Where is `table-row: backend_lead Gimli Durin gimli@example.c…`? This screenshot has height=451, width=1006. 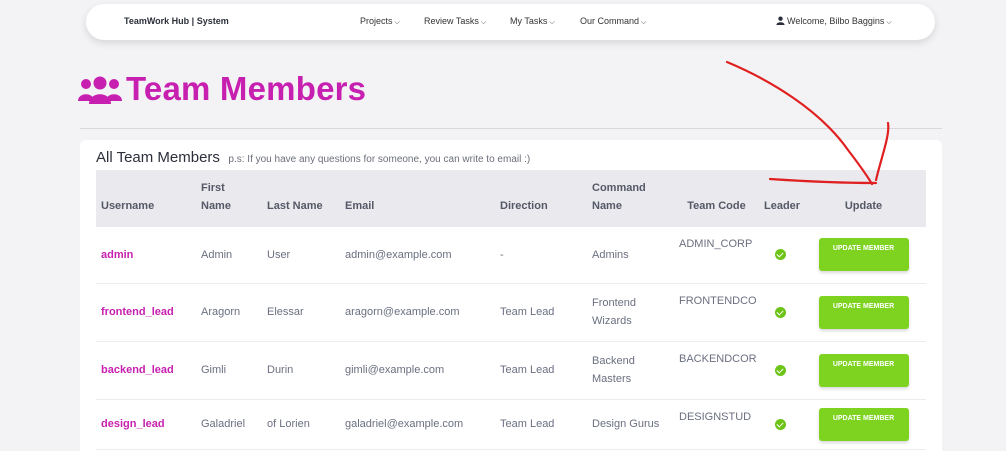 table-row: backend_lead Gimli Durin gimli@example.c… is located at coordinates (511, 370).